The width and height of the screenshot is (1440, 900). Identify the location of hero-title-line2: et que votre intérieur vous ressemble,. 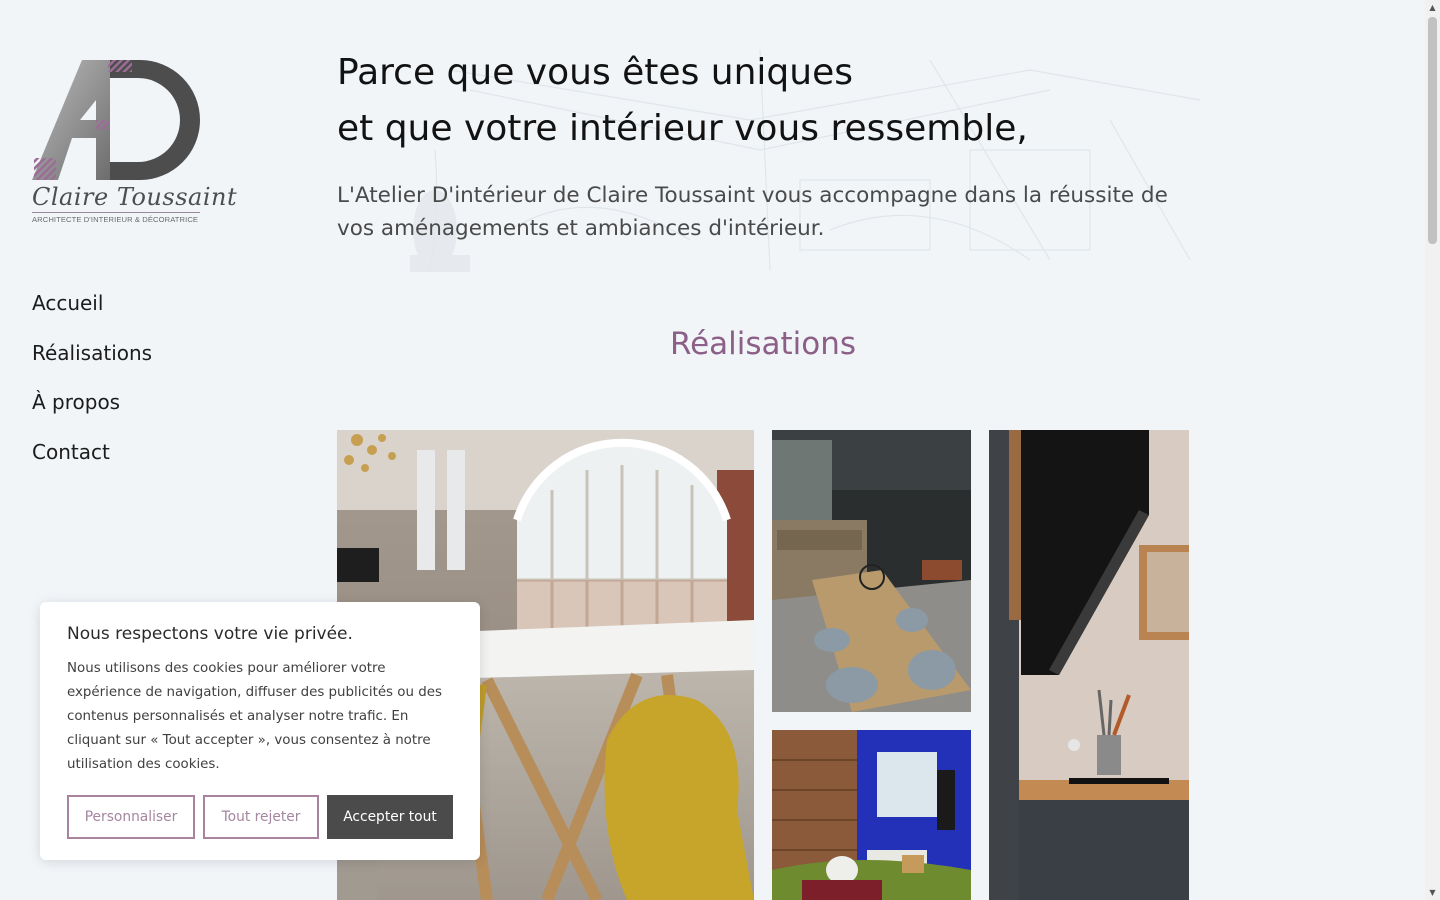
(682, 128).